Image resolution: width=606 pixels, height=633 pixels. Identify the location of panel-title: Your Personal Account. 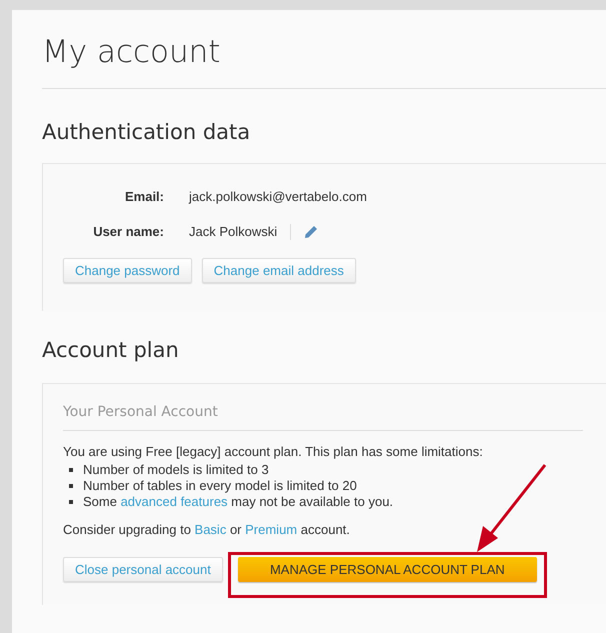
(323, 416).